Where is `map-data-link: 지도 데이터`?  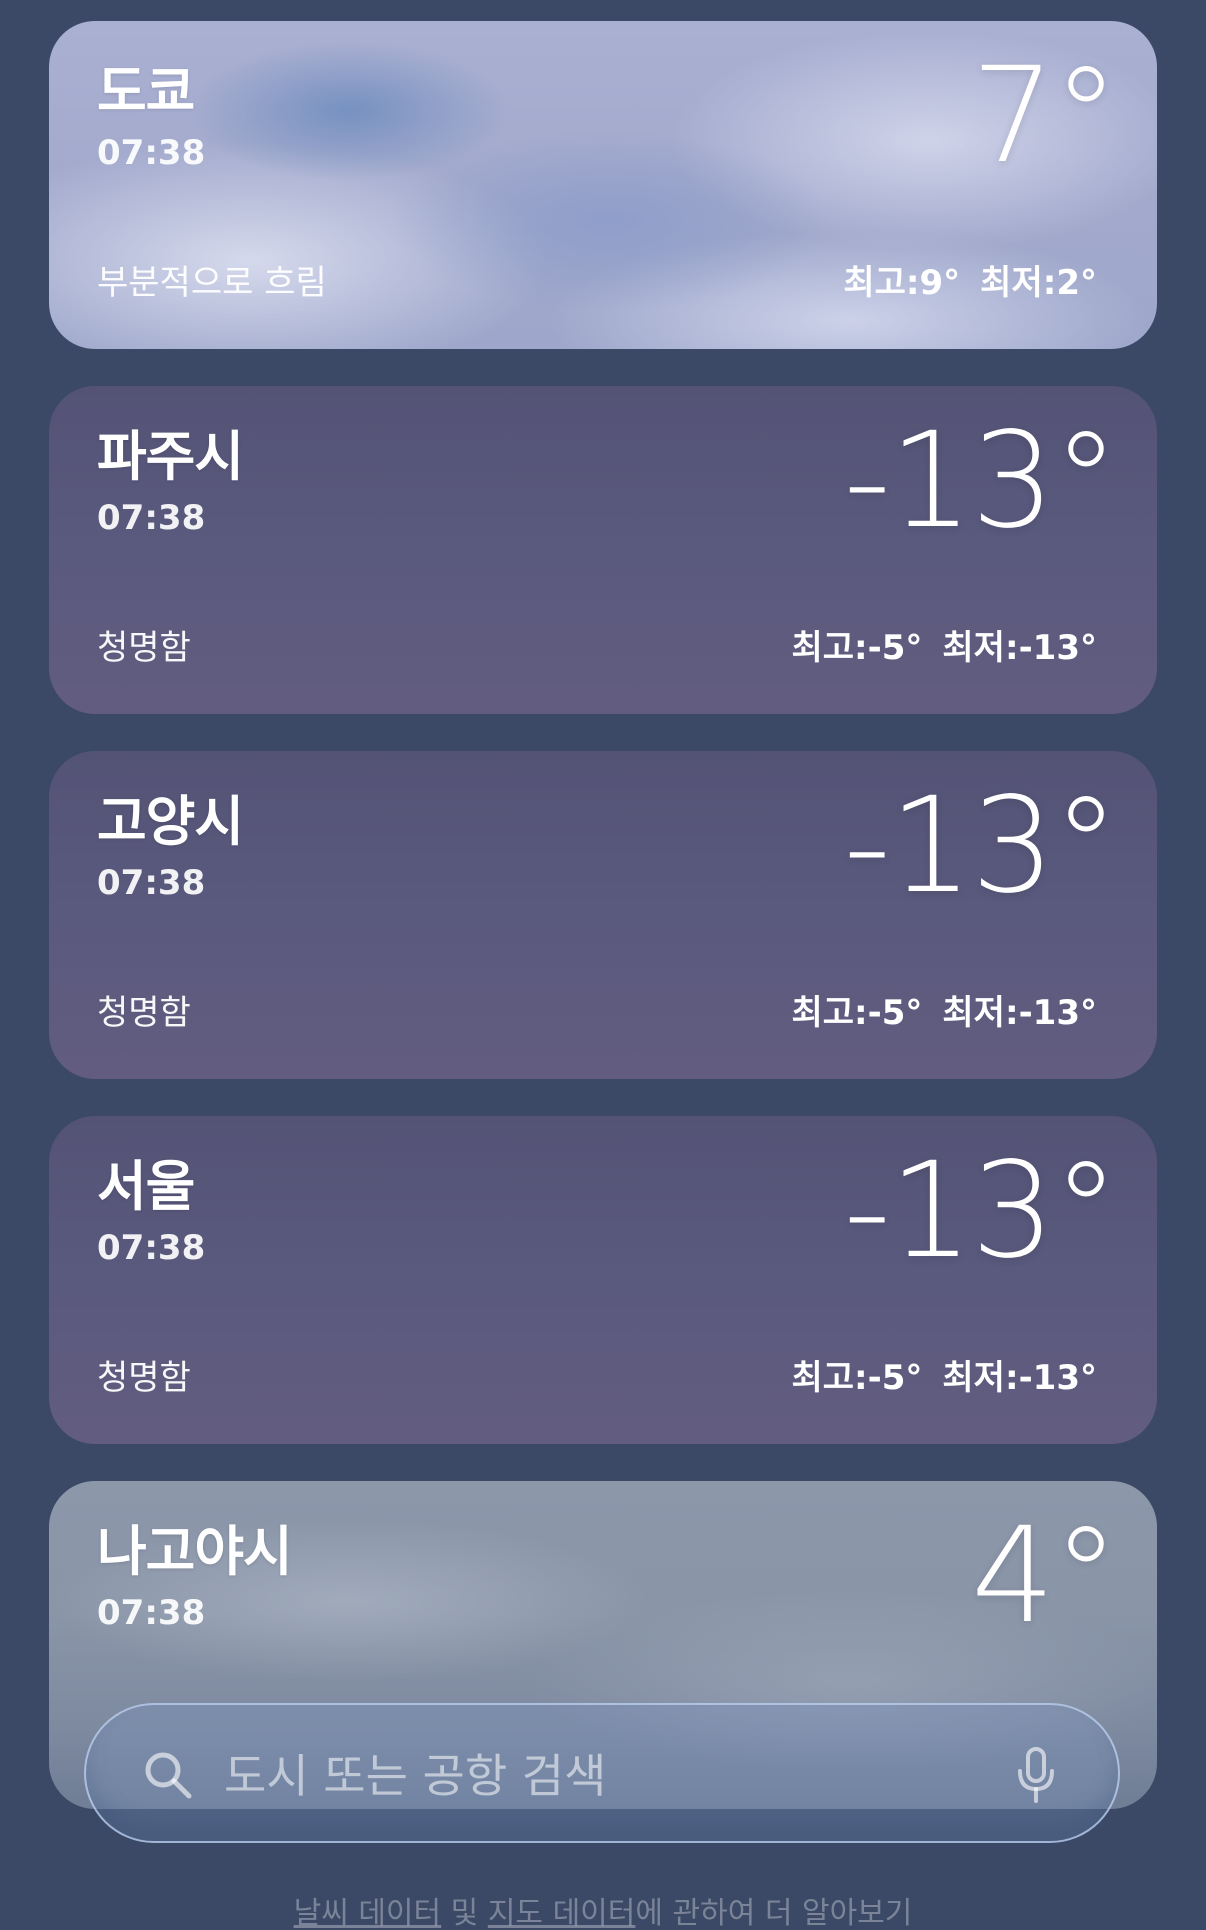
map-data-link: 지도 데이터 is located at coordinates (562, 1913).